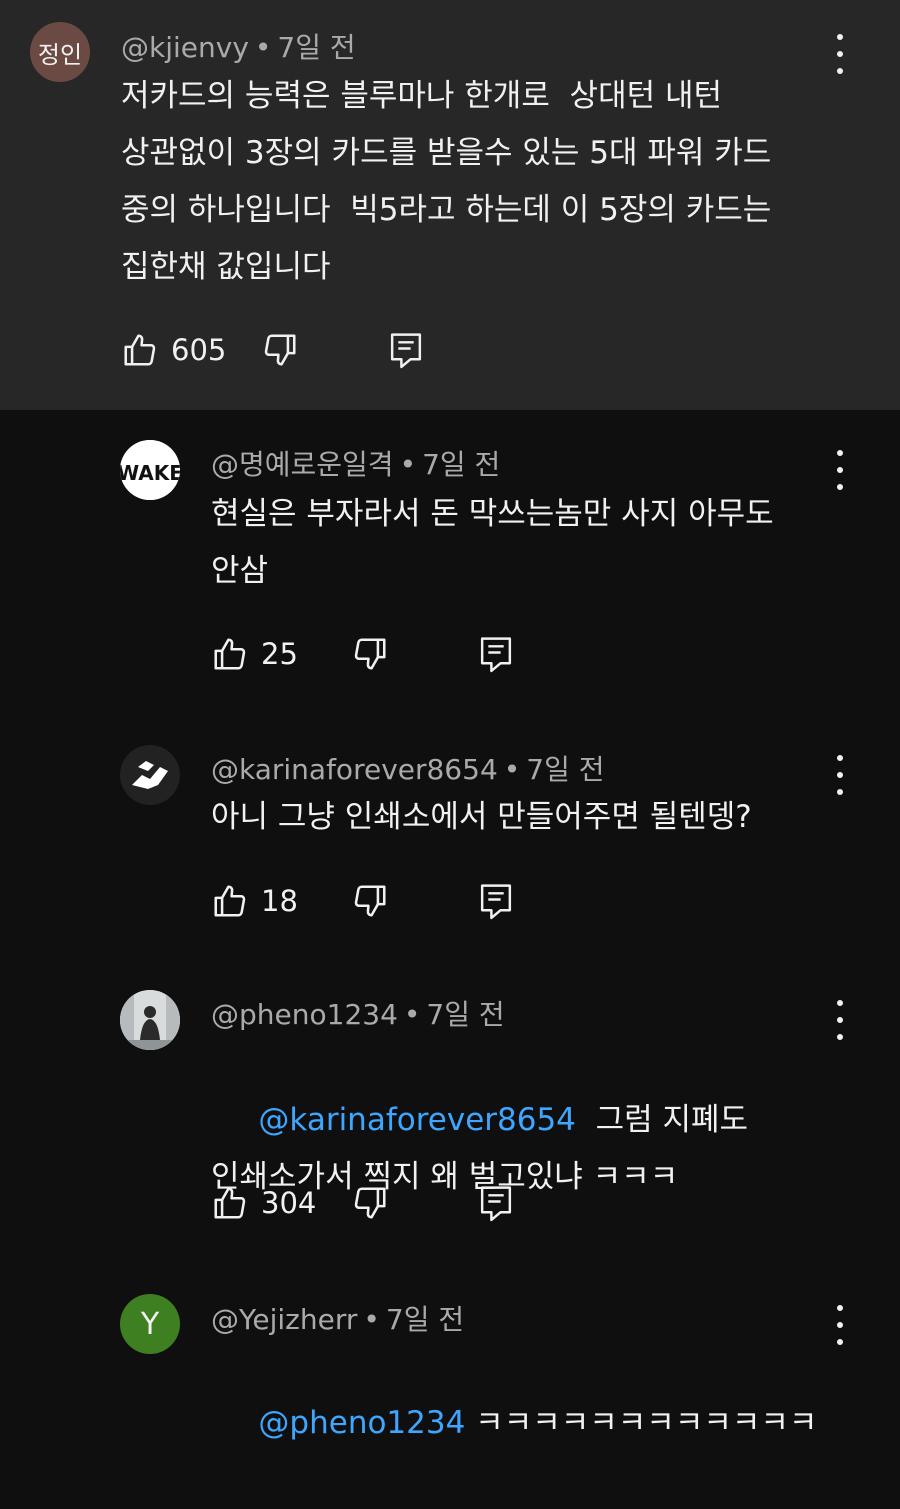 This screenshot has height=1509, width=900. I want to click on like-button: 605, so click(173, 350).